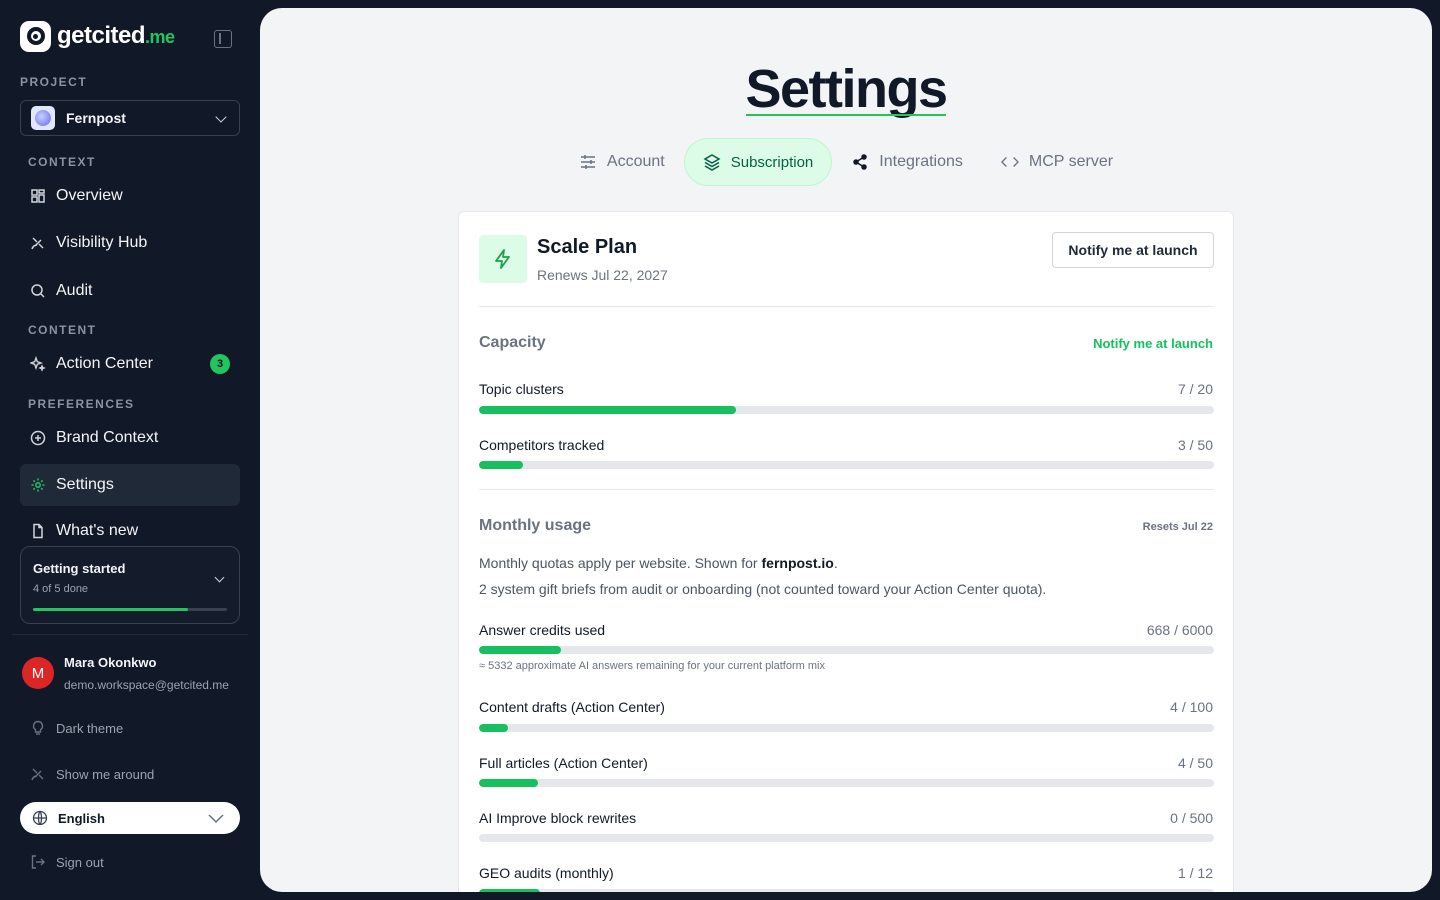 This screenshot has width=1440, height=900. What do you see at coordinates (38, 364) in the screenshot?
I see `sparkles-icon` at bounding box center [38, 364].